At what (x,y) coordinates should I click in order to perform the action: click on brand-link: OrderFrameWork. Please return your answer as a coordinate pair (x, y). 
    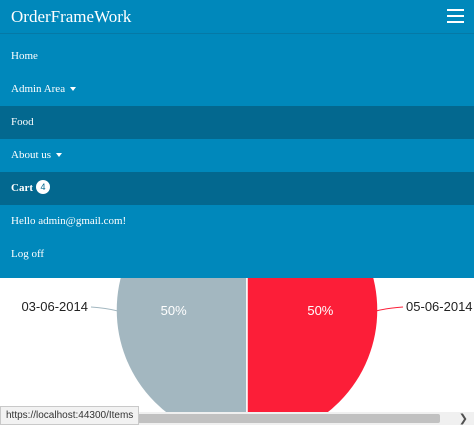
    Looking at the image, I should click on (71, 17).